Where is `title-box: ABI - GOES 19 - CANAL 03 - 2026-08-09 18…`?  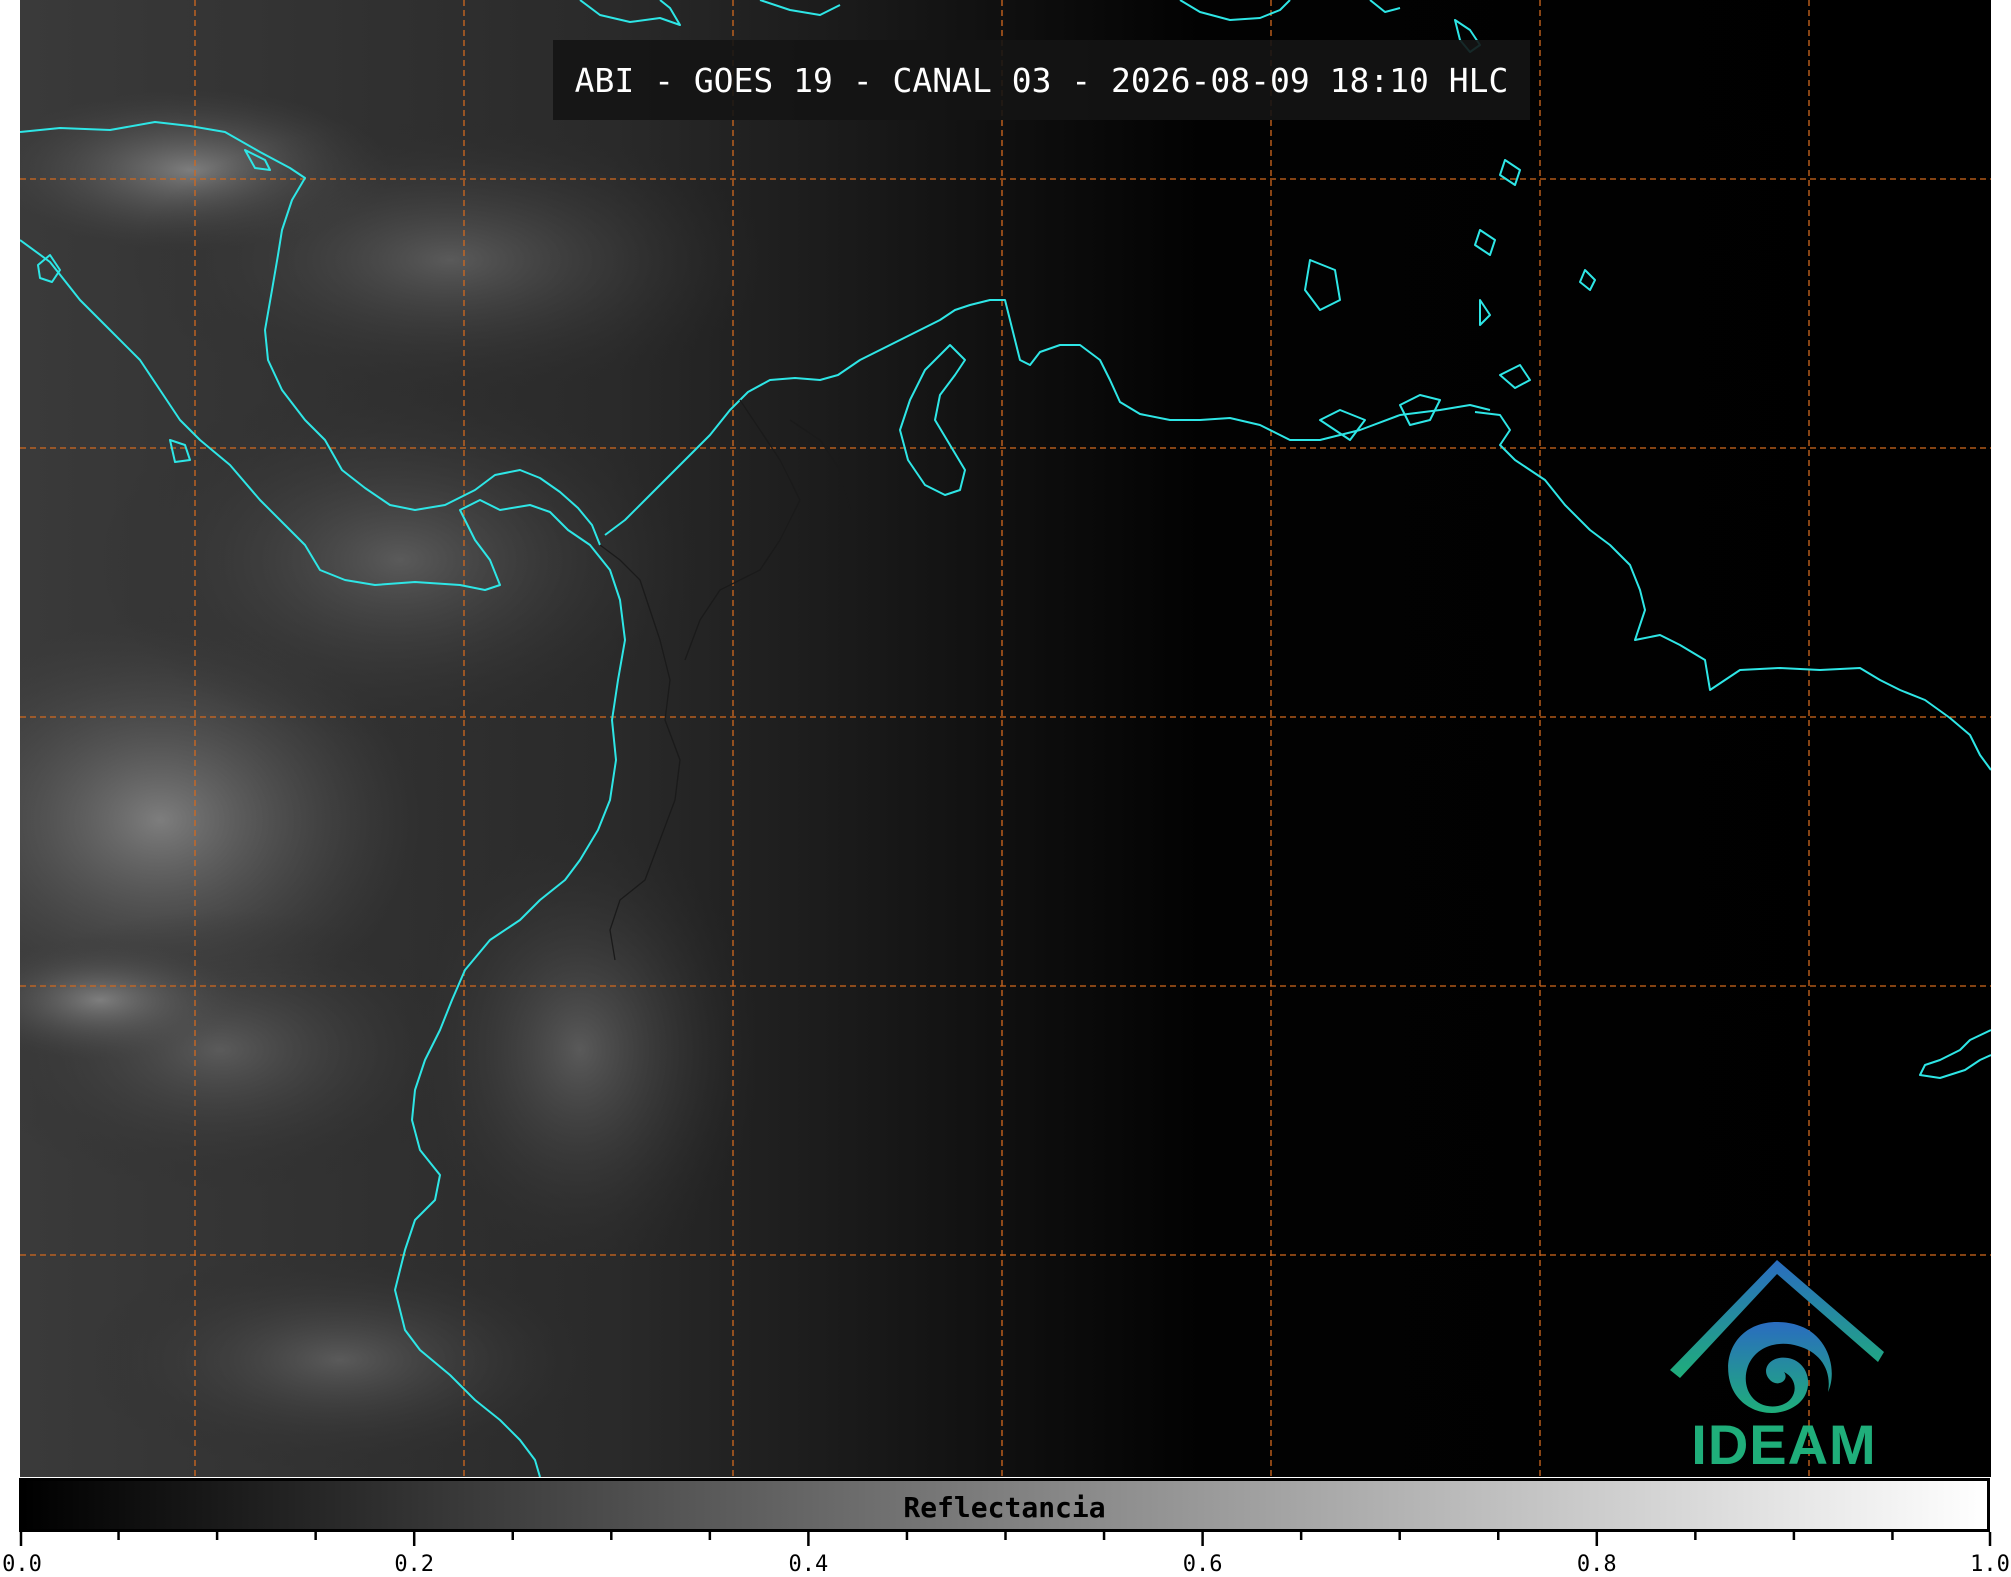 title-box: ABI - GOES 19 - CANAL 03 - 2026-08-09 18… is located at coordinates (1041, 80).